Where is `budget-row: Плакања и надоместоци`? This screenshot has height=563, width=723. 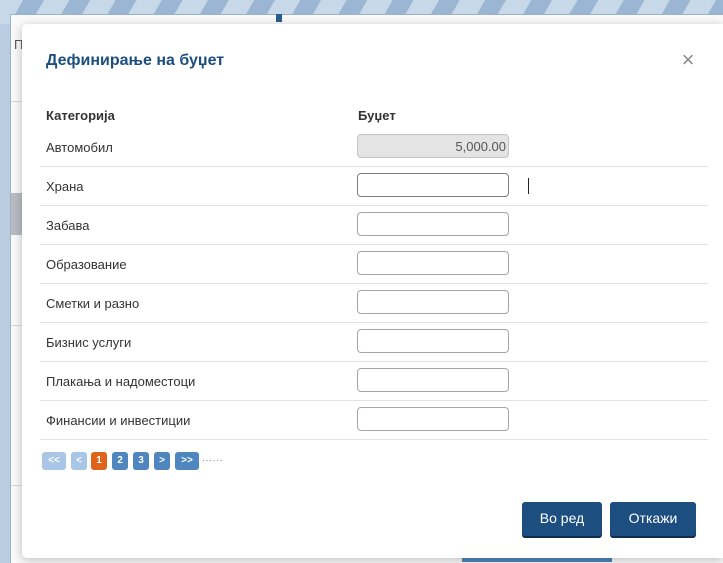 budget-row: Плакања и надоместоци is located at coordinates (374, 381).